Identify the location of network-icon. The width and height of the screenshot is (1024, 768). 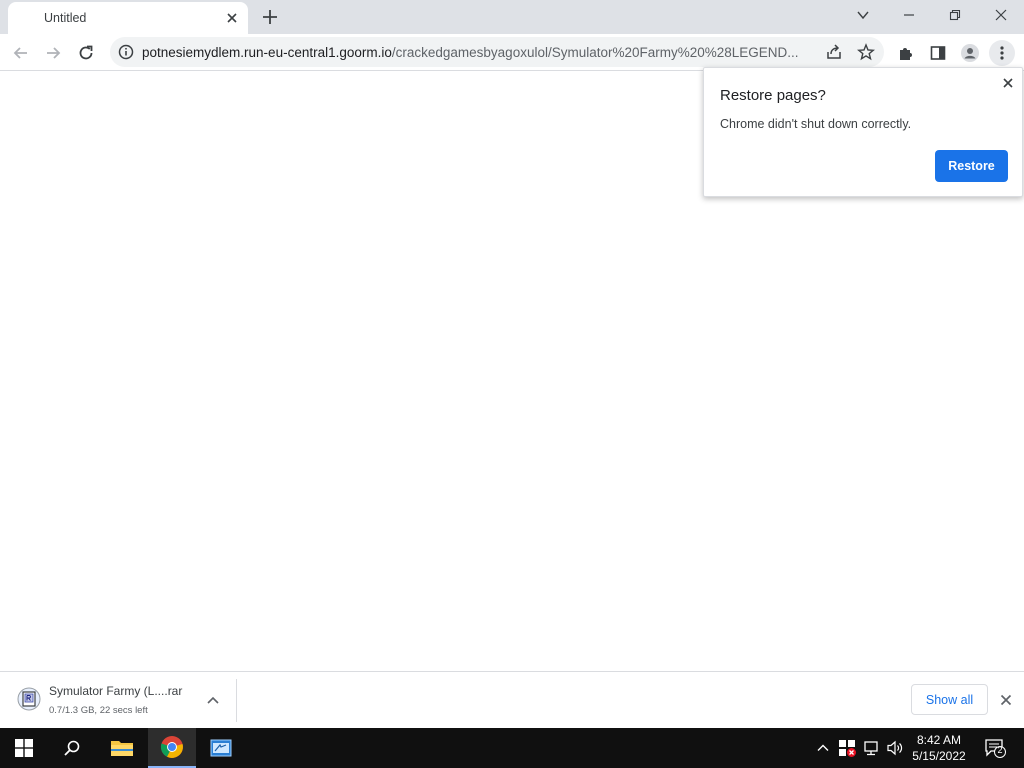
(871, 748).